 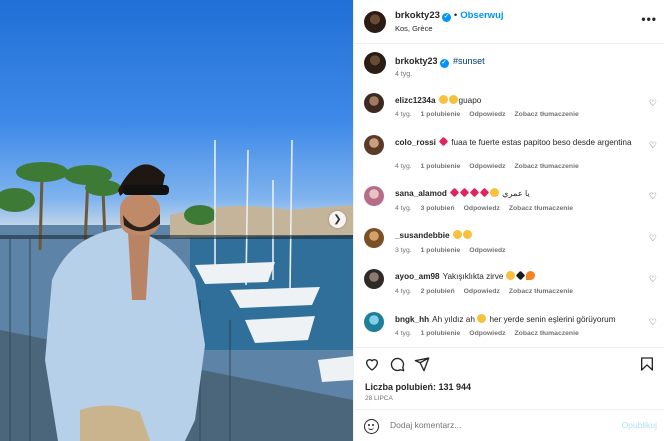 What do you see at coordinates (438, 291) in the screenshot?
I see `comment-likes: 2 polubień` at bounding box center [438, 291].